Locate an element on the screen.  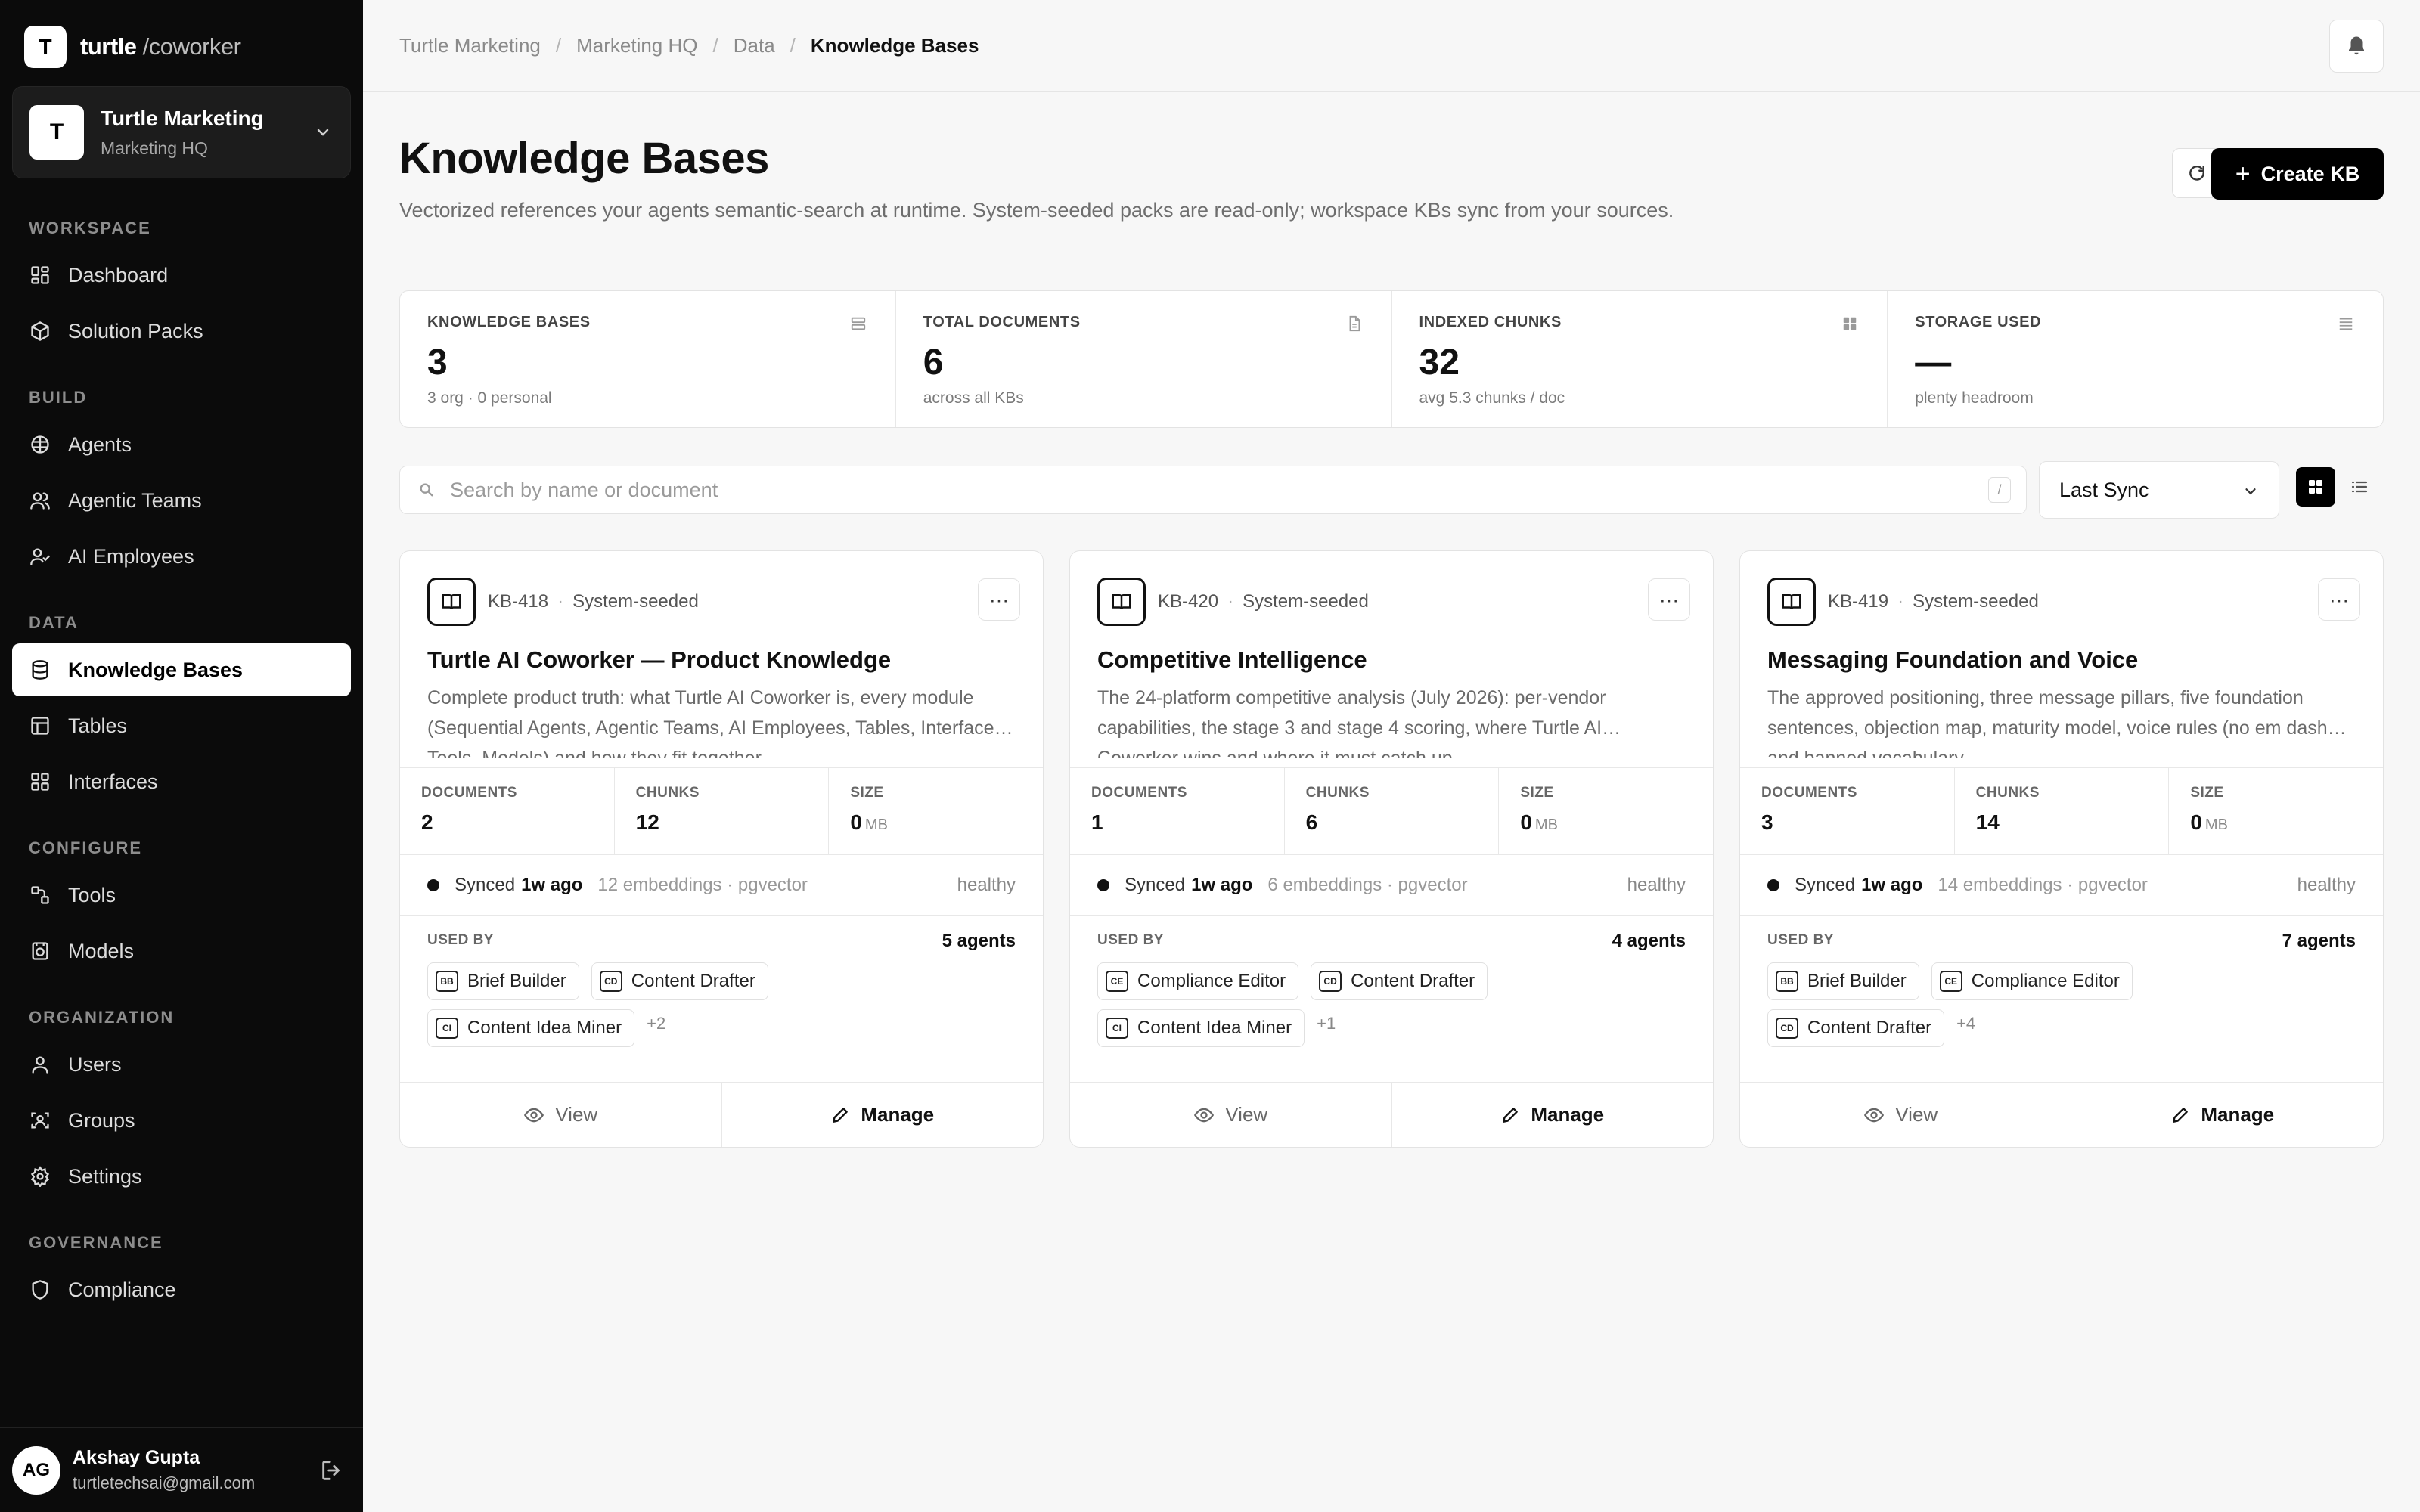
stat-label: INDEXED CHUNKS is located at coordinates (1490, 322).